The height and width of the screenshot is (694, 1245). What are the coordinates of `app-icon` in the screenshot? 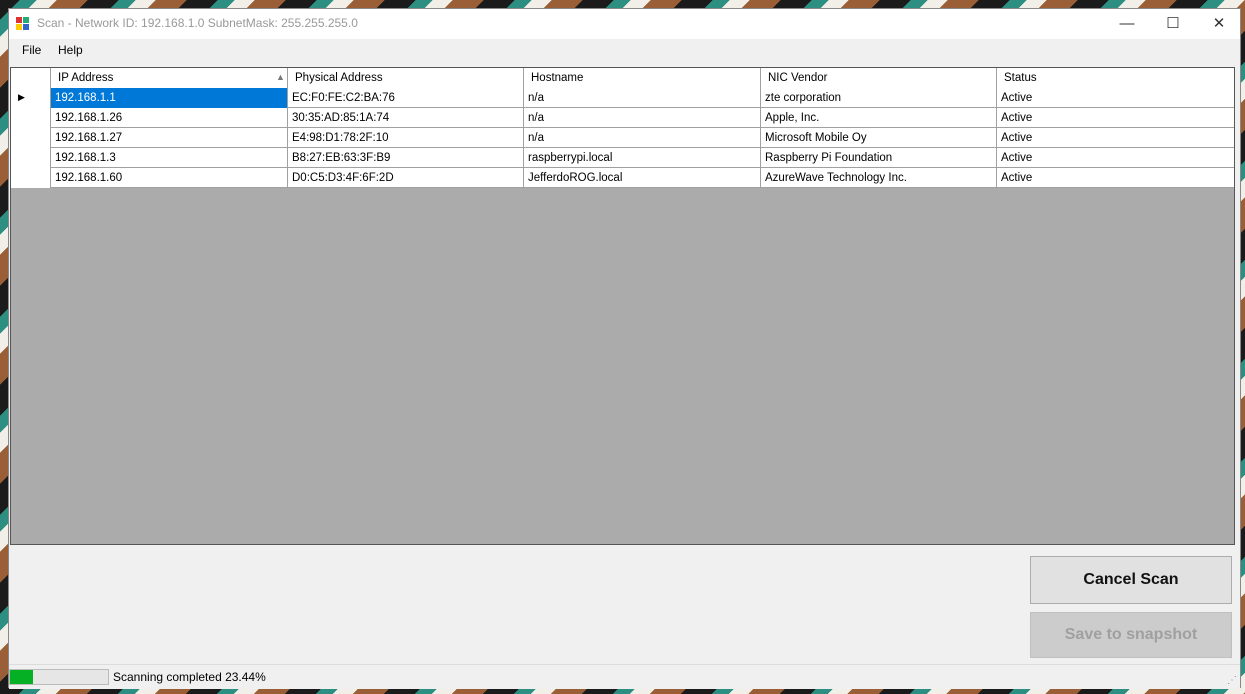 It's located at (23, 24).